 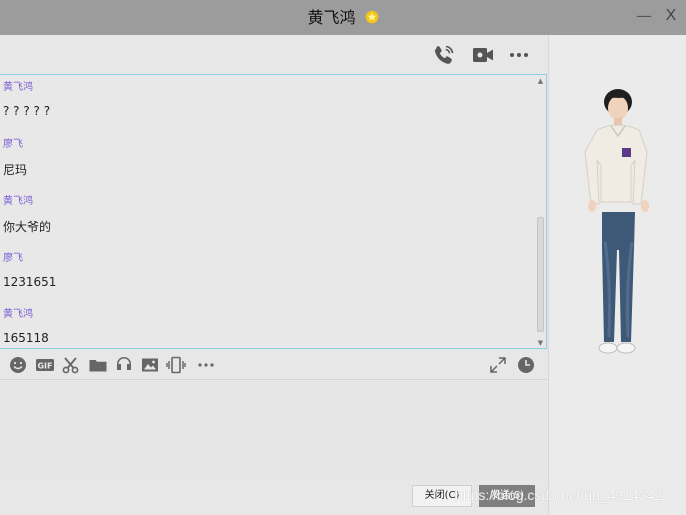 I want to click on message-text: 165118, so click(x=26, y=338).